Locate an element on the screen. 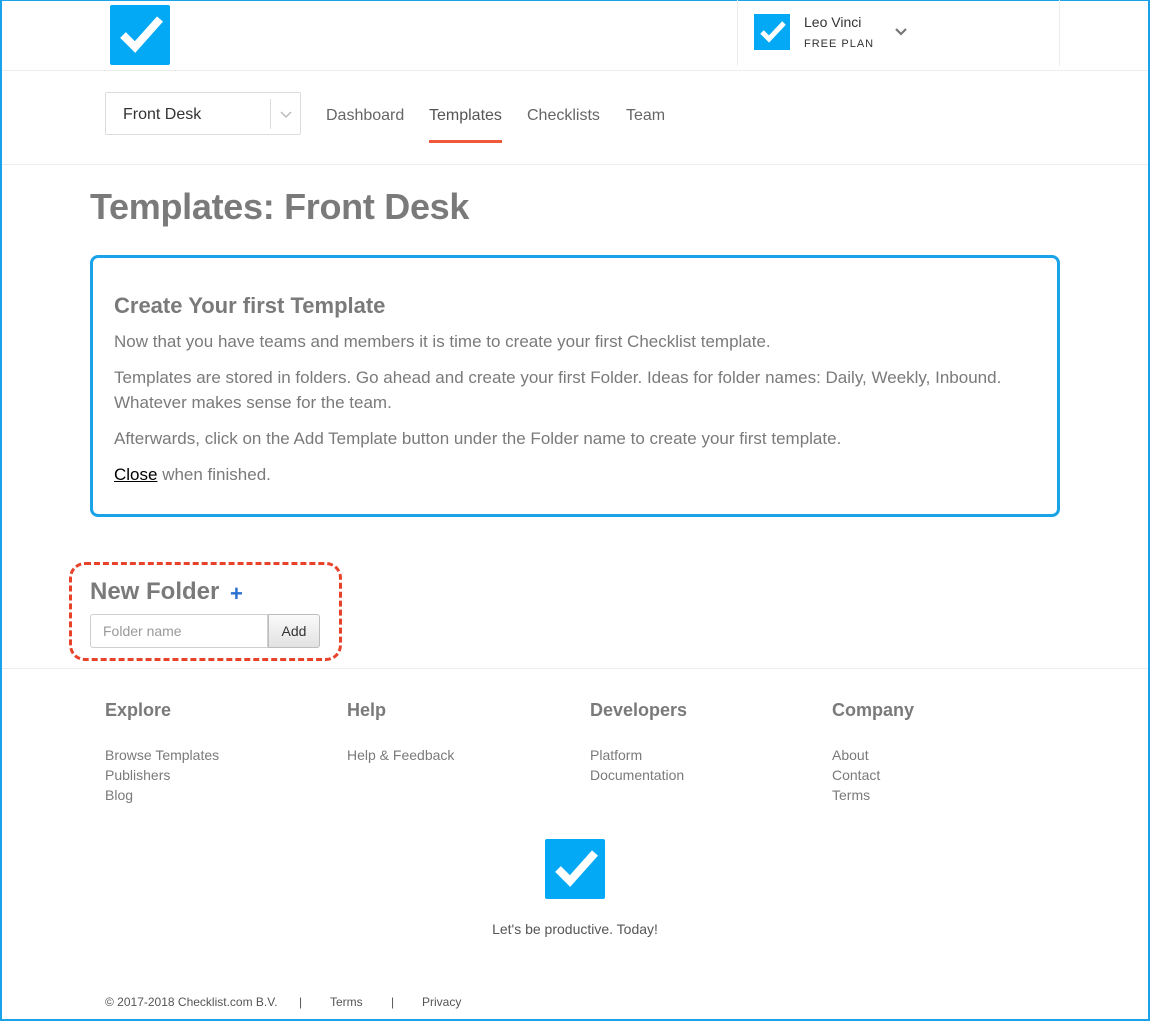  user-menu: Leo Vinci FREE PLAN is located at coordinates (898, 33).